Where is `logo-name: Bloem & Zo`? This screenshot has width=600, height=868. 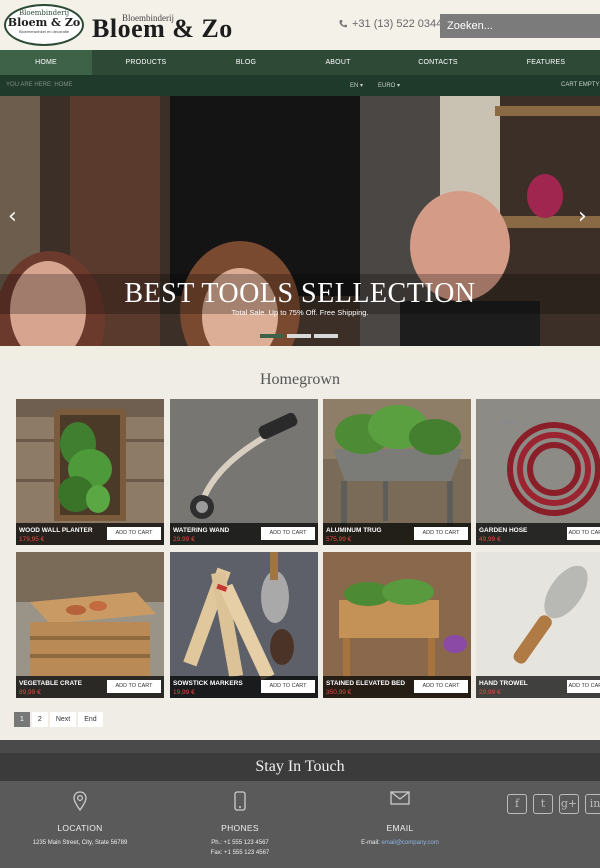
logo-name: Bloem & Zo is located at coordinates (44, 22).